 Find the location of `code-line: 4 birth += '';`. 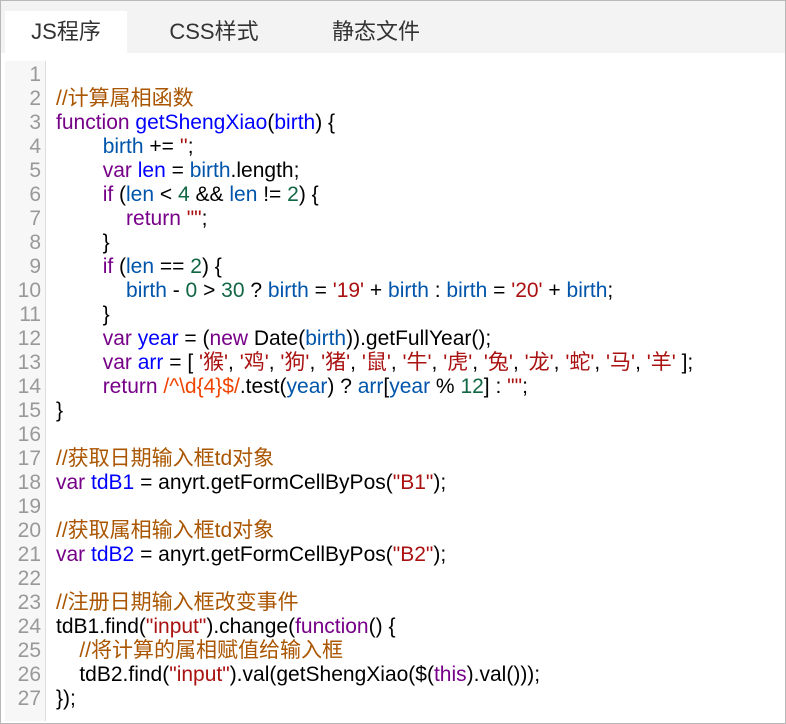

code-line: 4 birth += ''; is located at coordinates (393, 147).